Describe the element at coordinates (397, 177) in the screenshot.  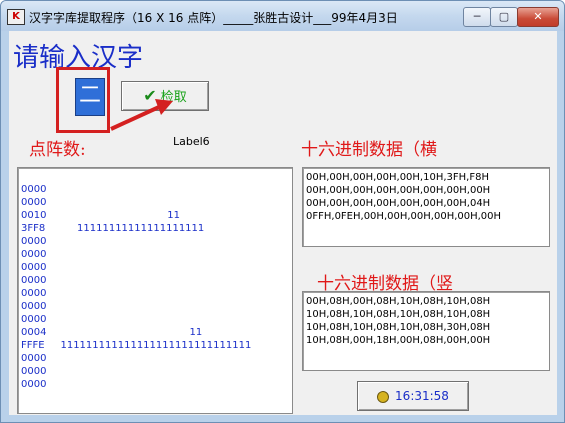
I see `hex-line: 00H,00H,00H,00H,00H,10H,3FH,F8H` at that location.